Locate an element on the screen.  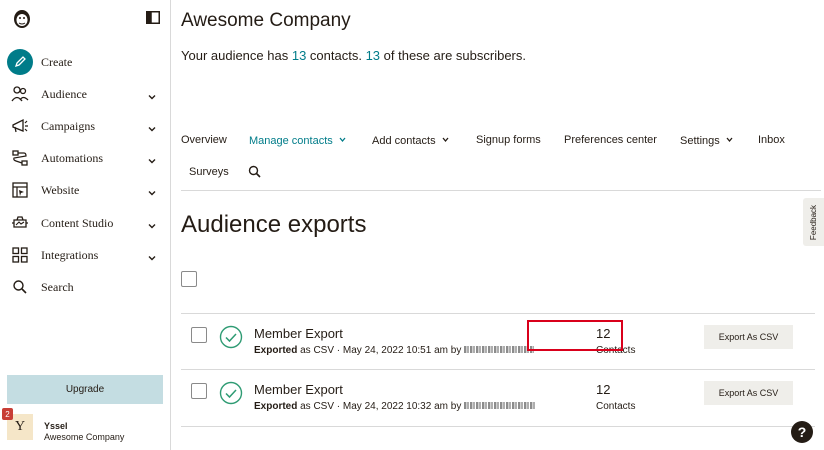
pencil-icon is located at coordinates (20, 62).